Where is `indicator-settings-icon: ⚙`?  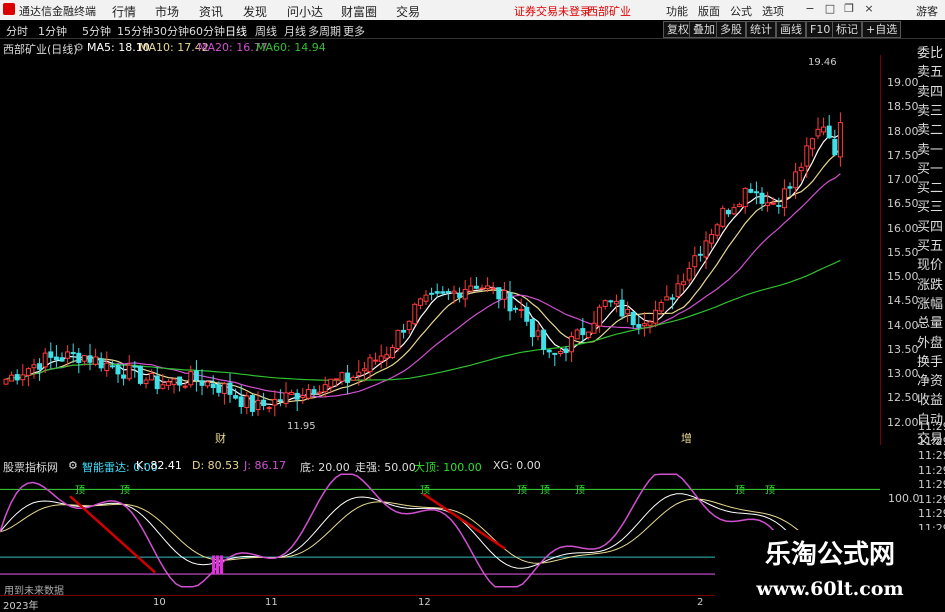 indicator-settings-icon: ⚙ is located at coordinates (73, 465).